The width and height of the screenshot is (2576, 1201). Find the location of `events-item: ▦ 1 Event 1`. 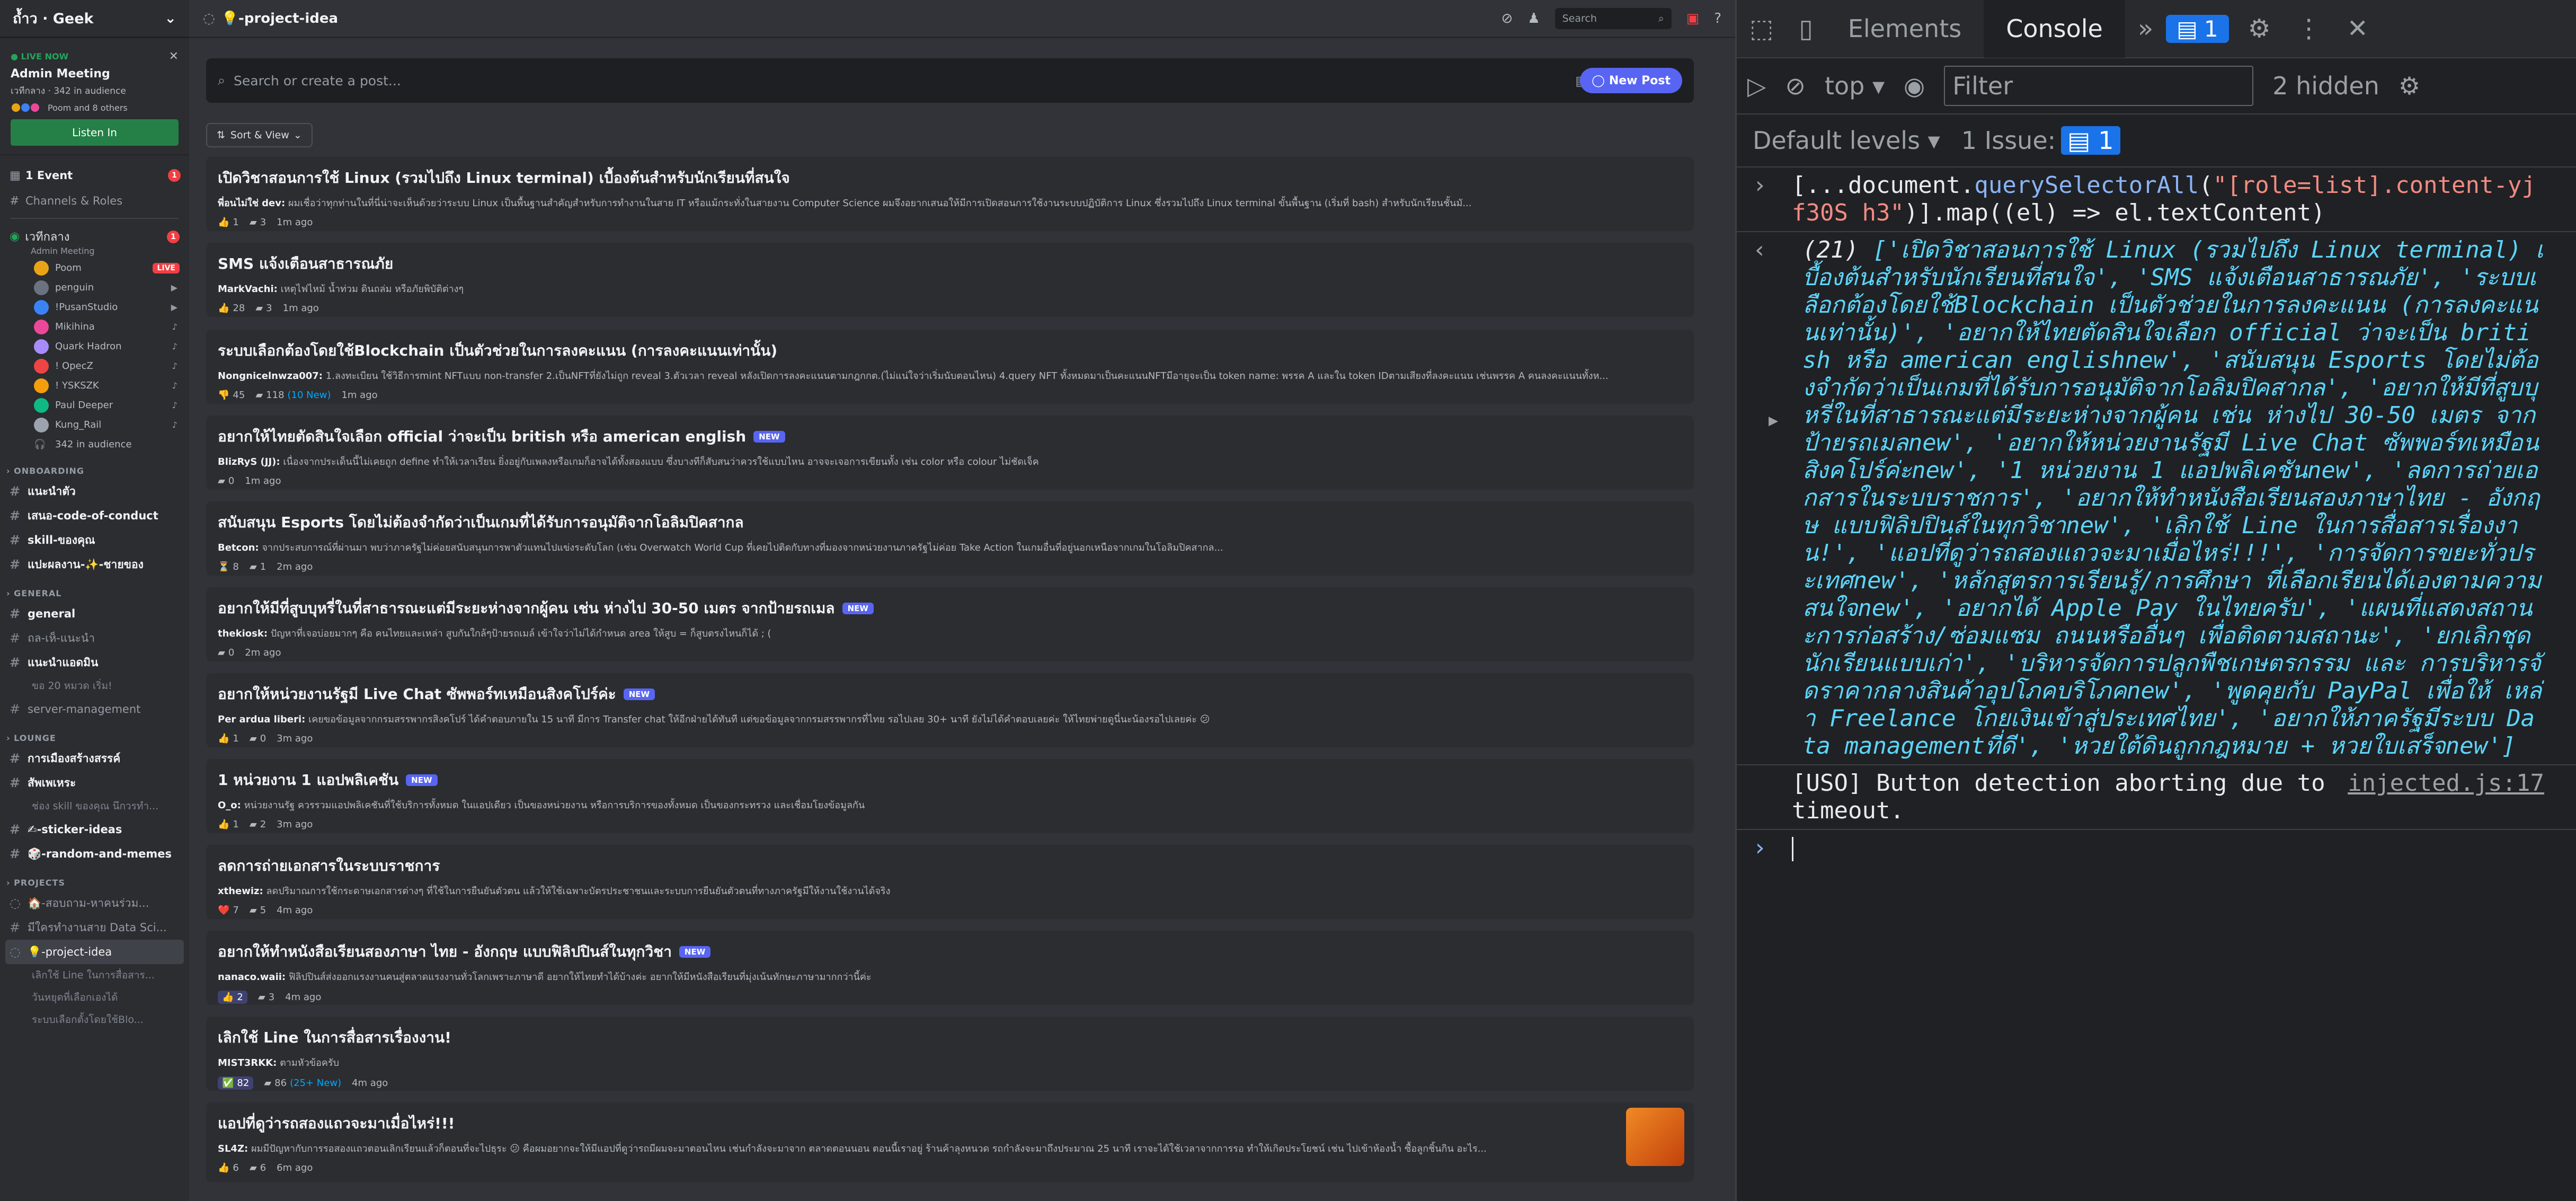

events-item: ▦ 1 Event 1 is located at coordinates (94, 175).